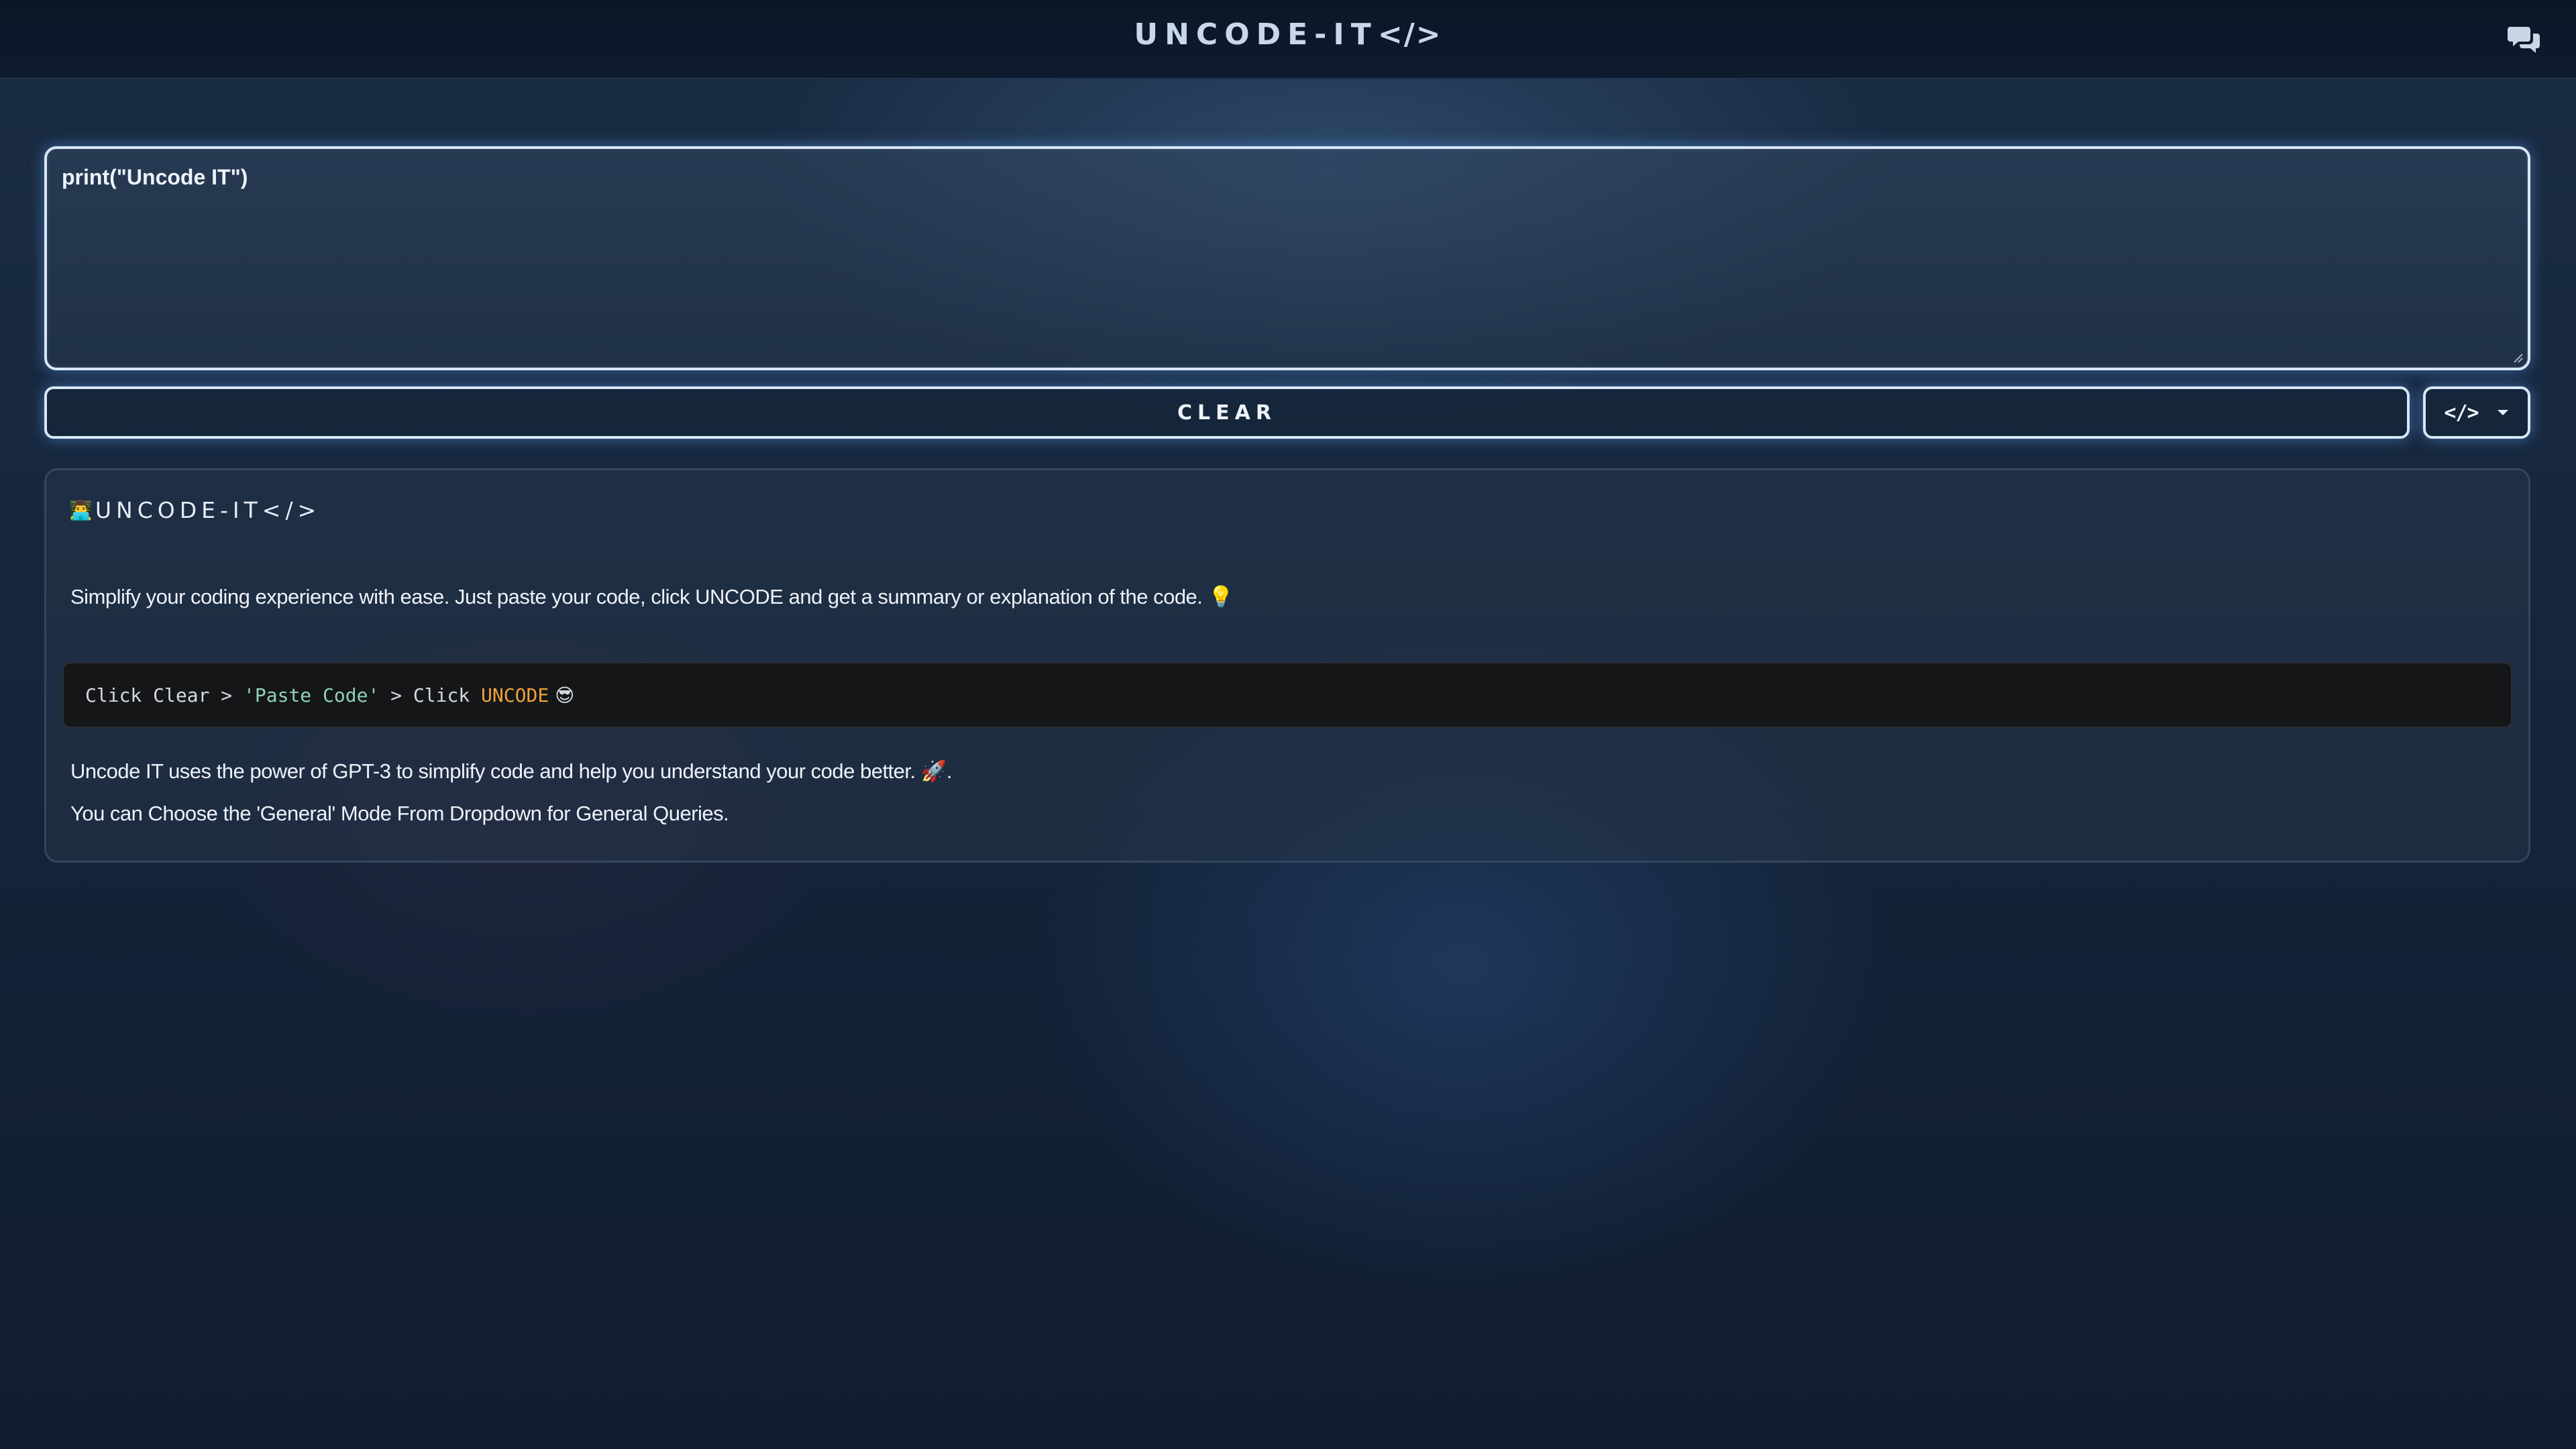 This screenshot has height=1449, width=2576. What do you see at coordinates (562, 695) in the screenshot?
I see `step-text-5: 😎` at bounding box center [562, 695].